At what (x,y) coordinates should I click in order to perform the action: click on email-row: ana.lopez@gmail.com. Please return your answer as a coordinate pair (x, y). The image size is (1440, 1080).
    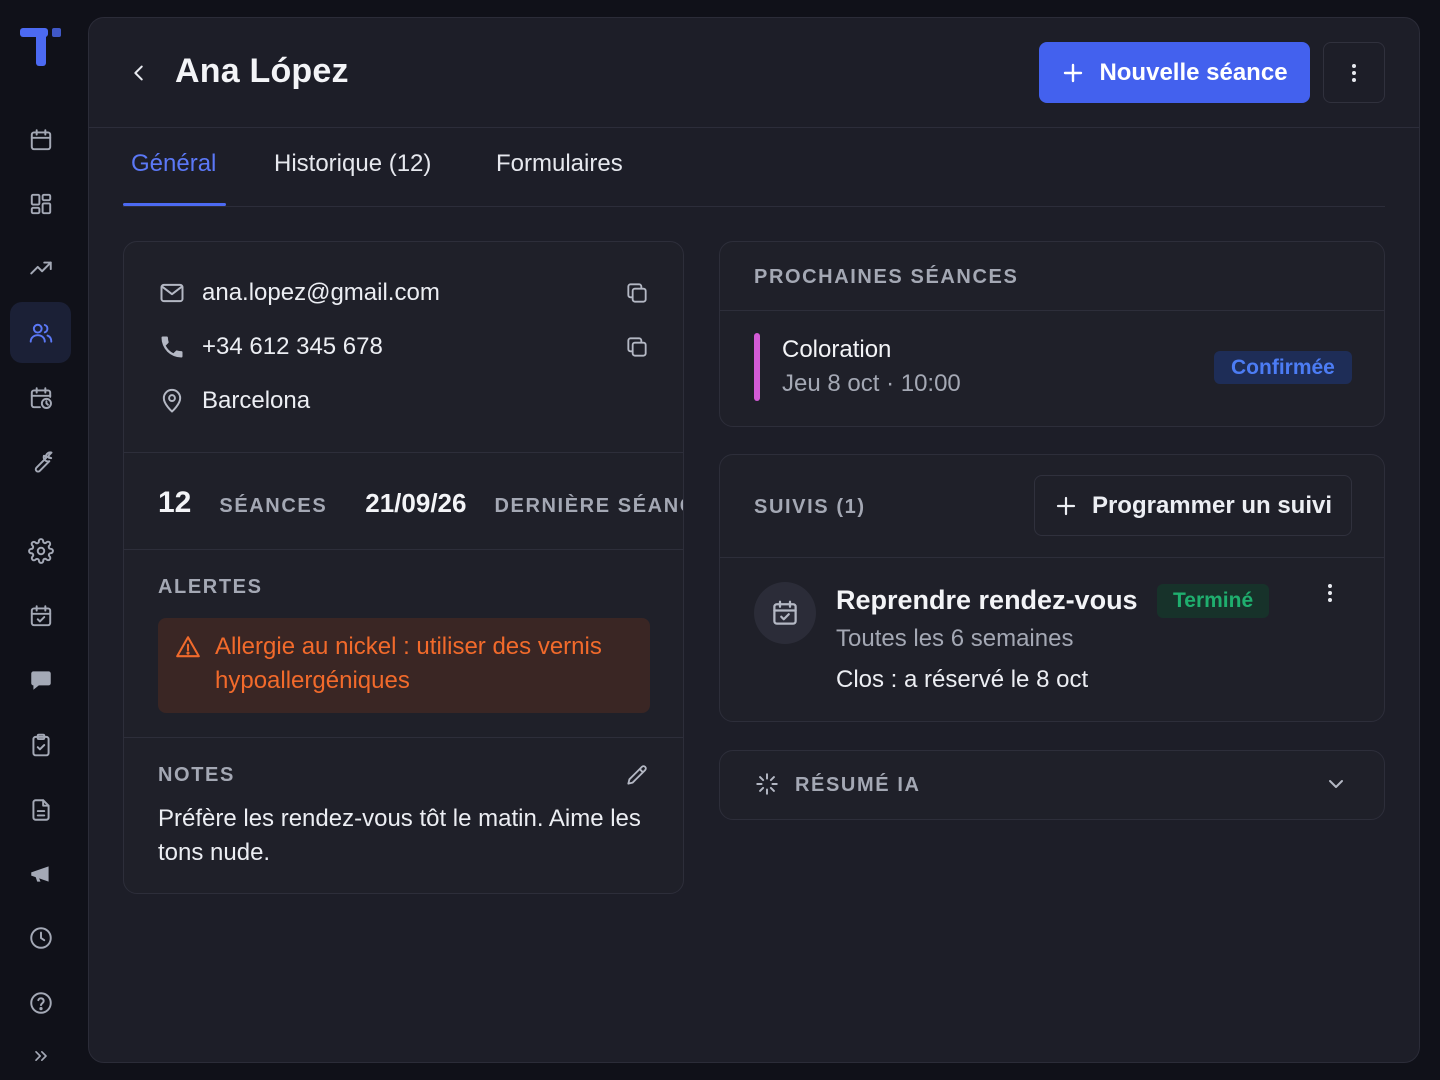
    Looking at the image, I should click on (408, 293).